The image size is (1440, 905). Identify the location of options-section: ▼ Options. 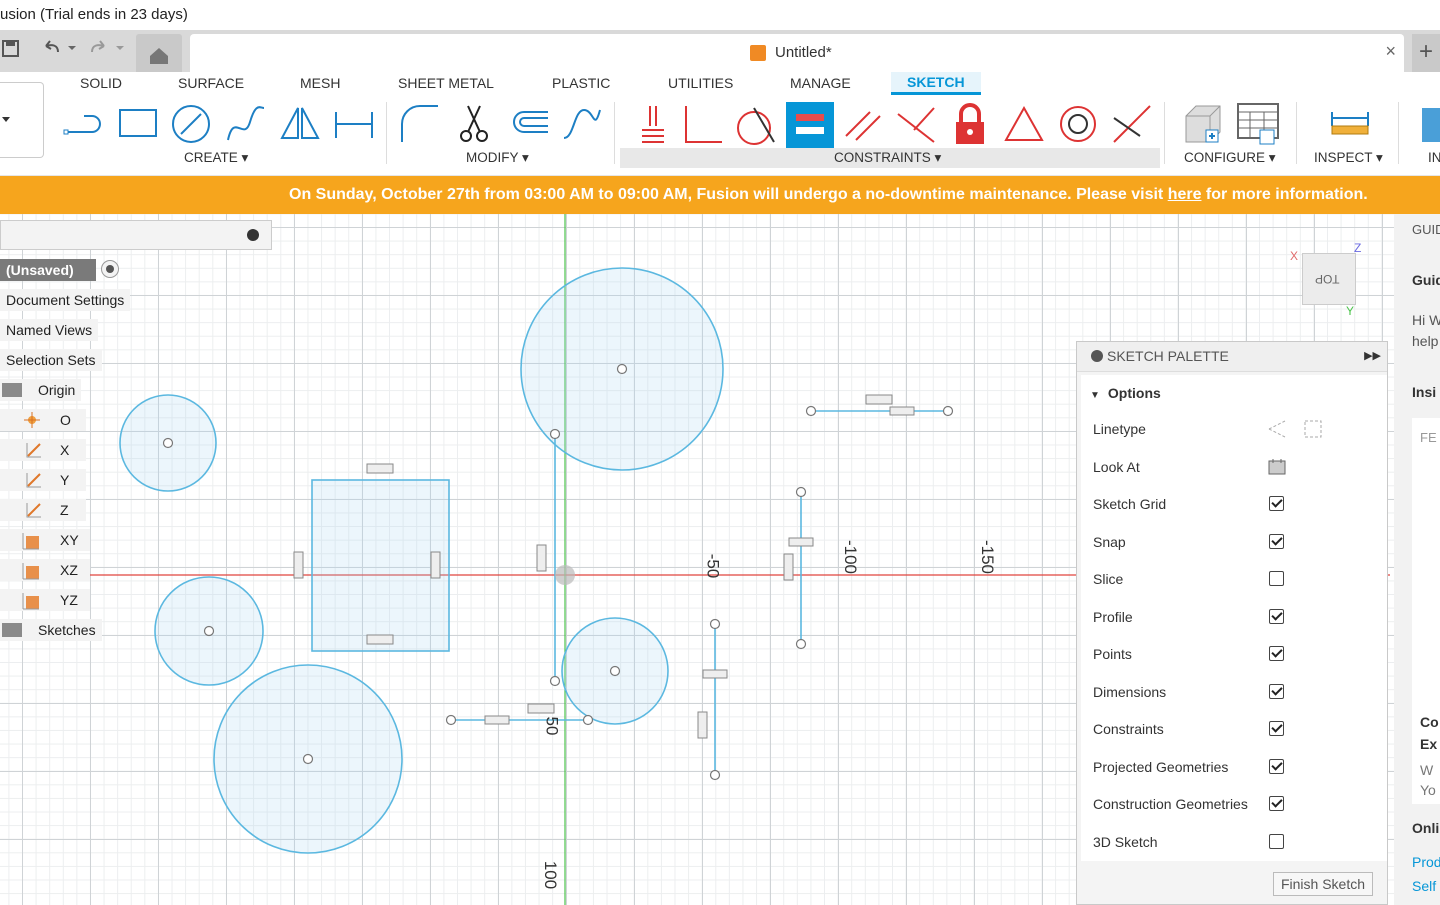
(1125, 393).